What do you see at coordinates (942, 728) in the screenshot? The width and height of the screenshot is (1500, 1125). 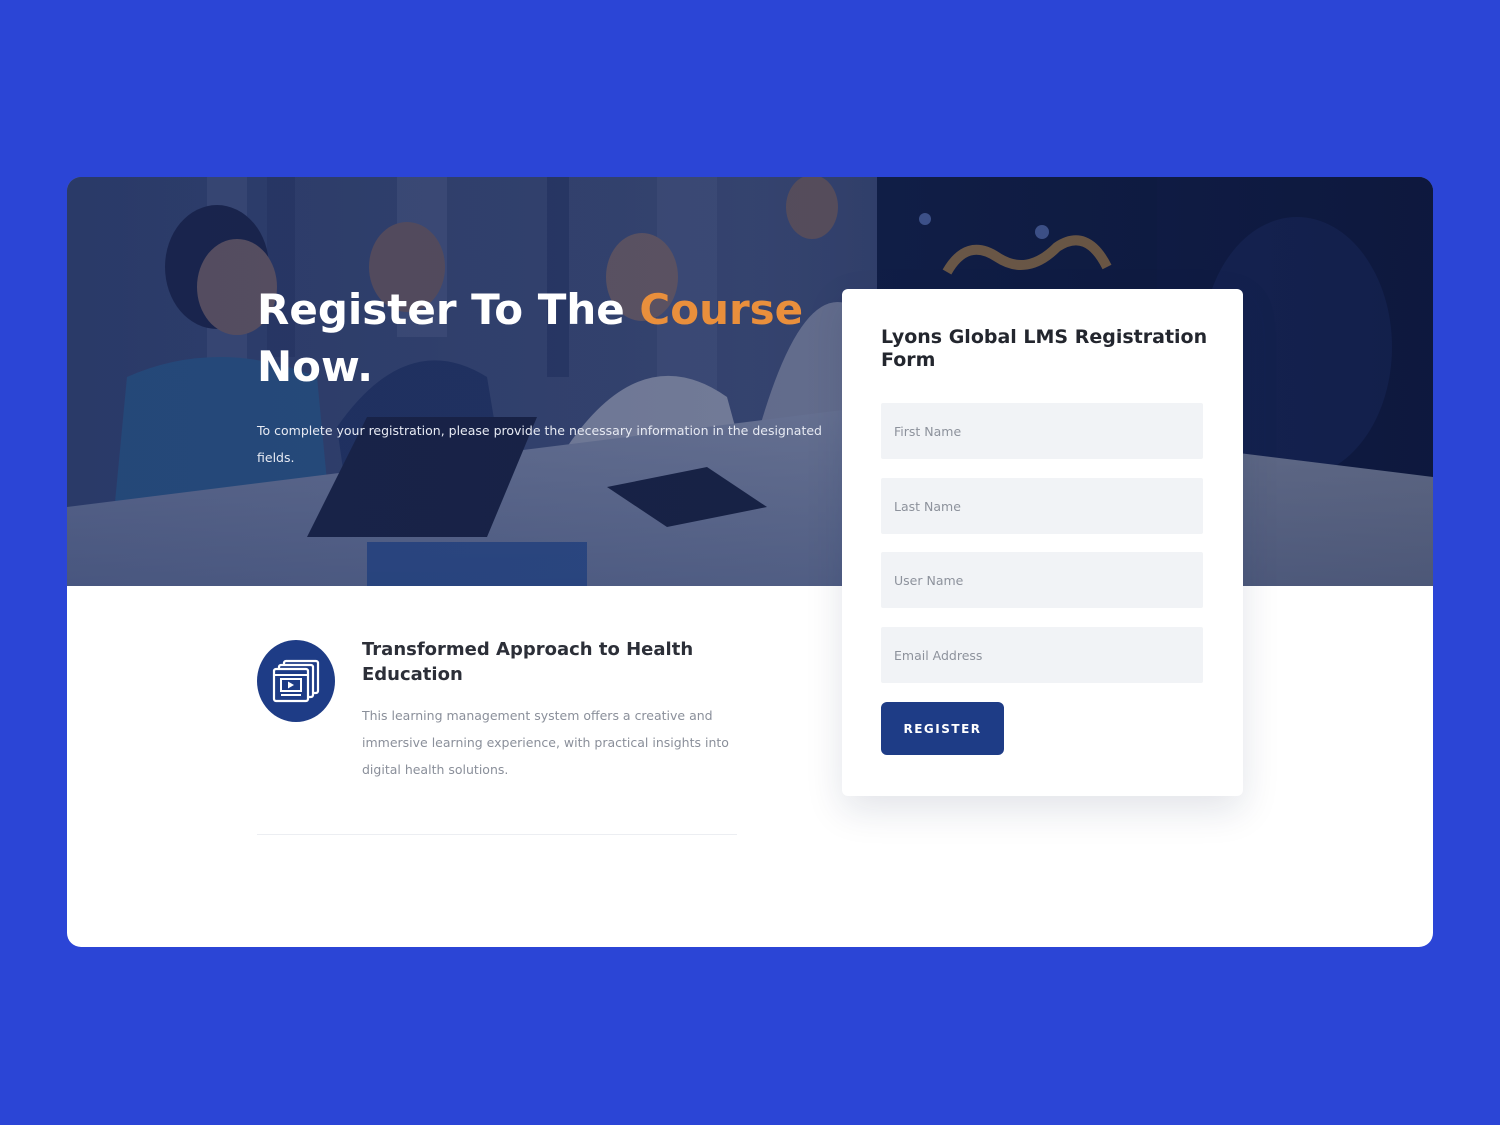 I see `register-button: REGISTER` at bounding box center [942, 728].